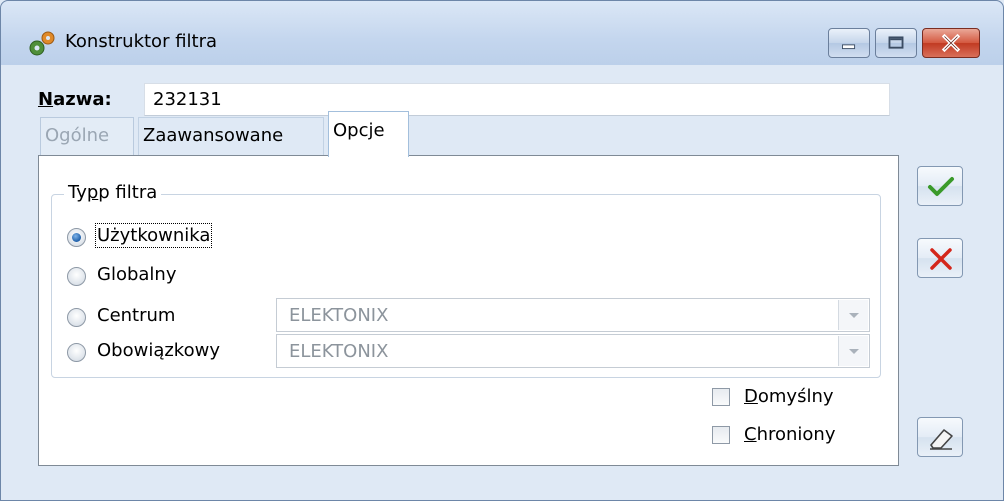  I want to click on radio-global, so click(76, 276).